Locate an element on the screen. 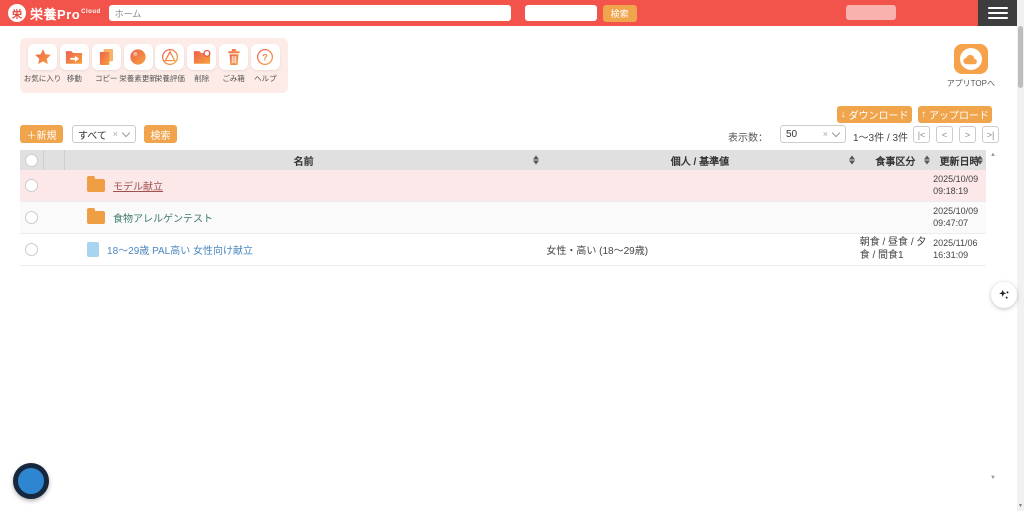 The width and height of the screenshot is (1024, 511). toolbar-delete-button: 削除 is located at coordinates (201, 64).